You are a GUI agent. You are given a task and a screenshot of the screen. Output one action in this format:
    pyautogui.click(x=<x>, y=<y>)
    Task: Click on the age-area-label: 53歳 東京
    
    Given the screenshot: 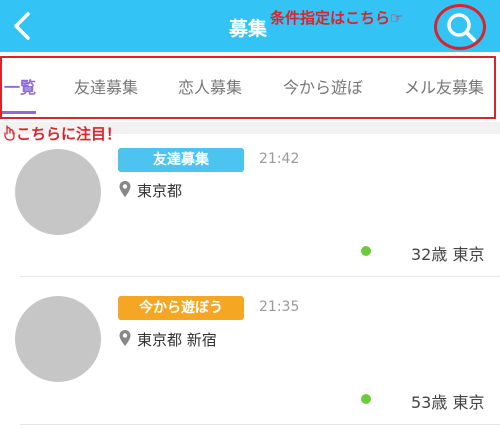 What is the action you would take?
    pyautogui.click(x=448, y=402)
    